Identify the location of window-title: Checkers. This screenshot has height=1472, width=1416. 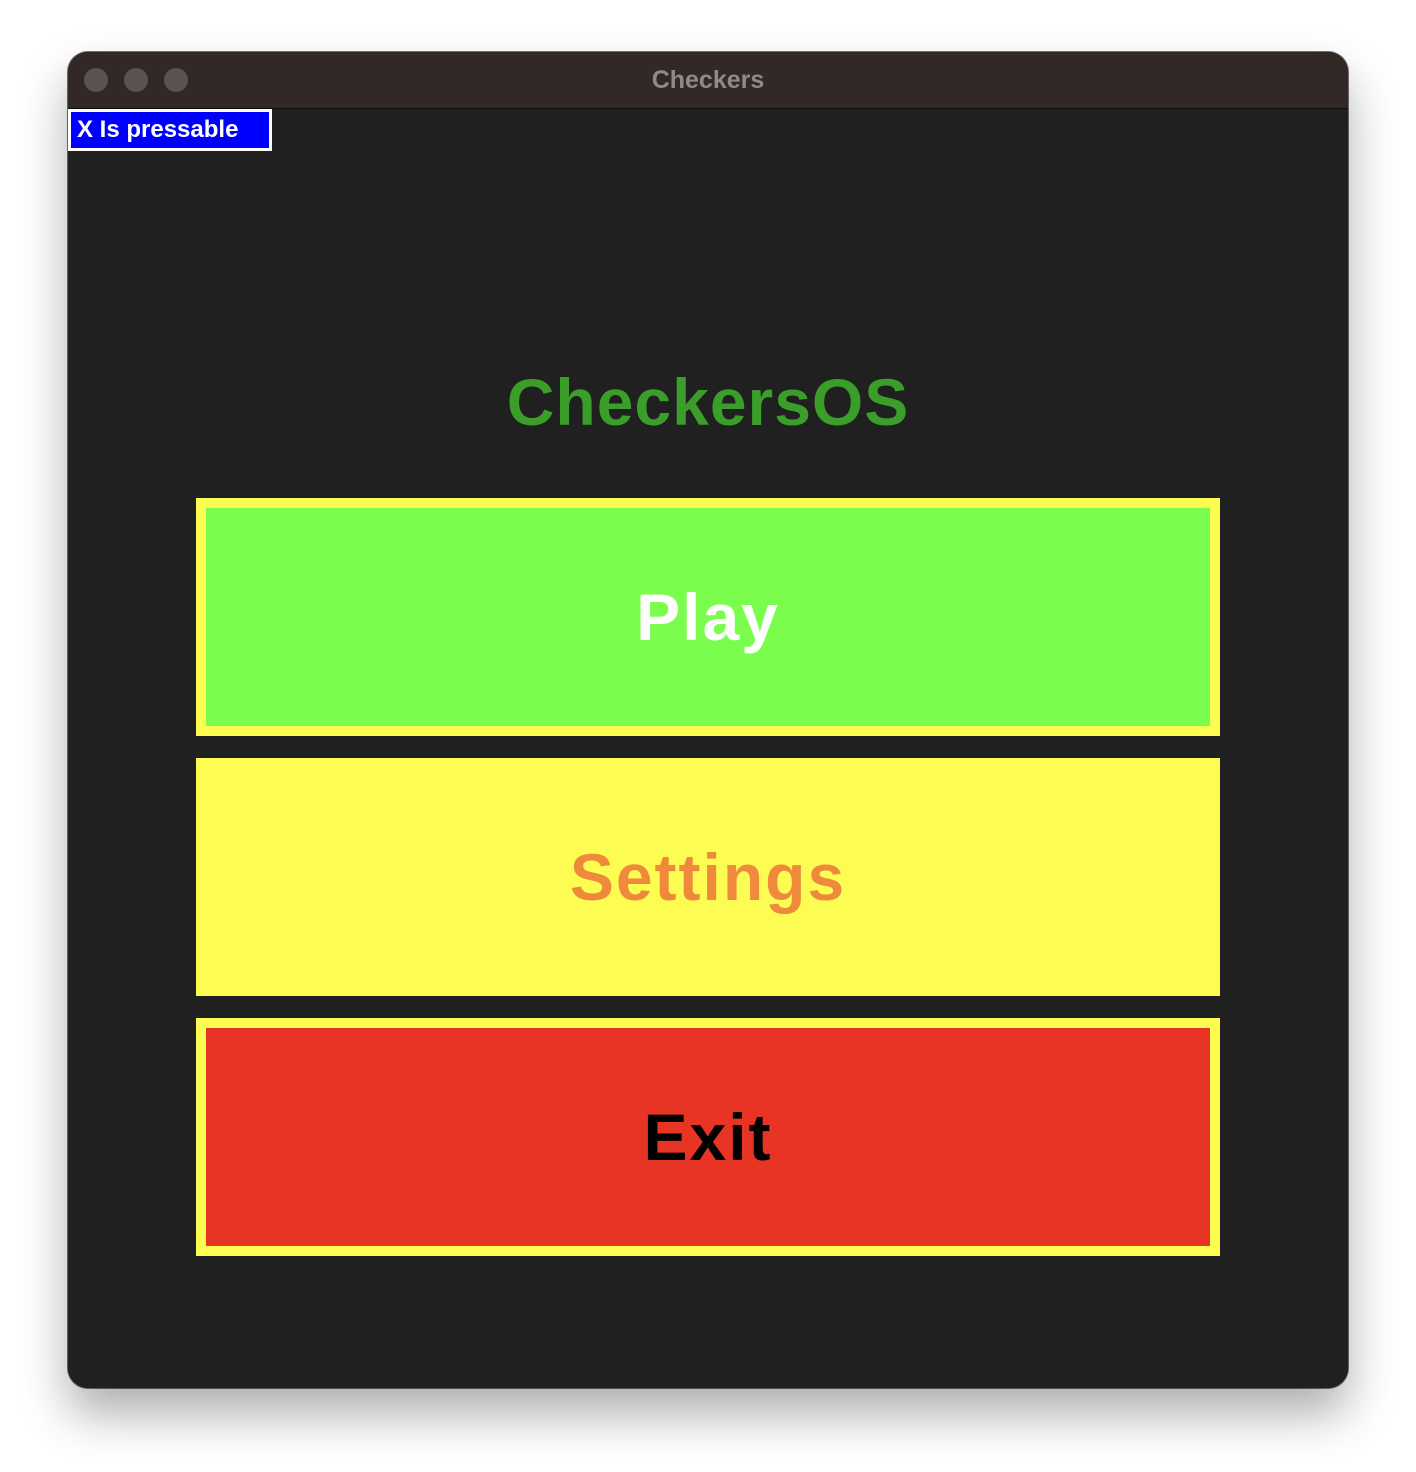
(708, 80).